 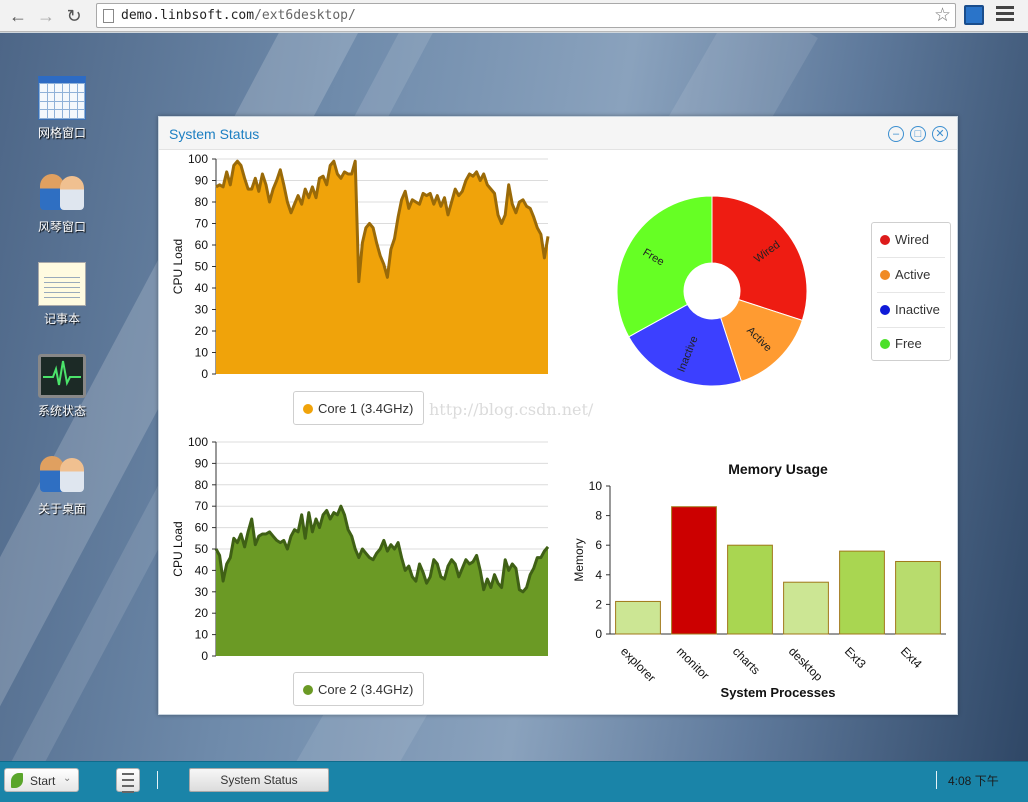 What do you see at coordinates (62, 376) in the screenshot?
I see `system-status-icon` at bounding box center [62, 376].